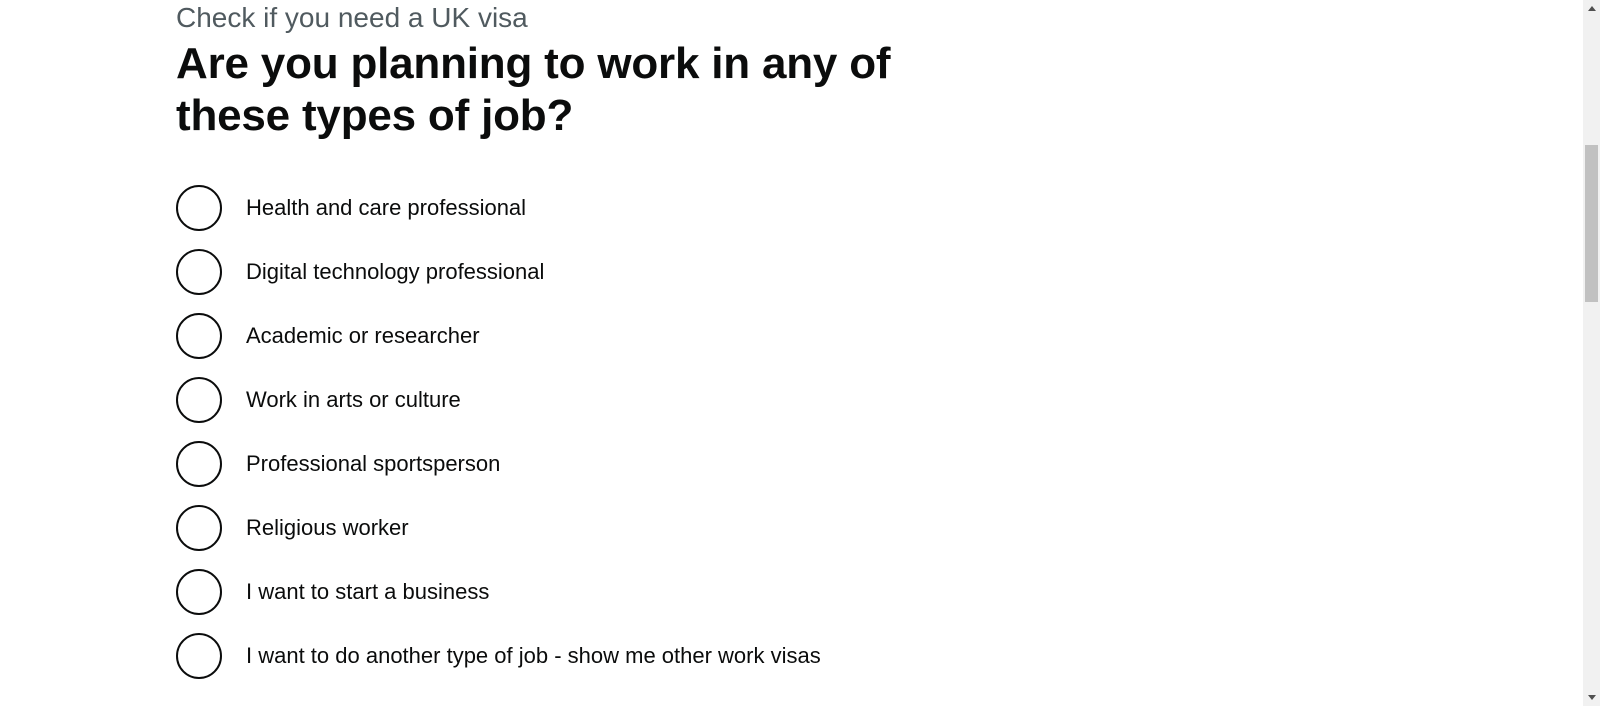  Describe the element at coordinates (395, 272) in the screenshot. I see `radio-label: Digital technology professional` at that location.